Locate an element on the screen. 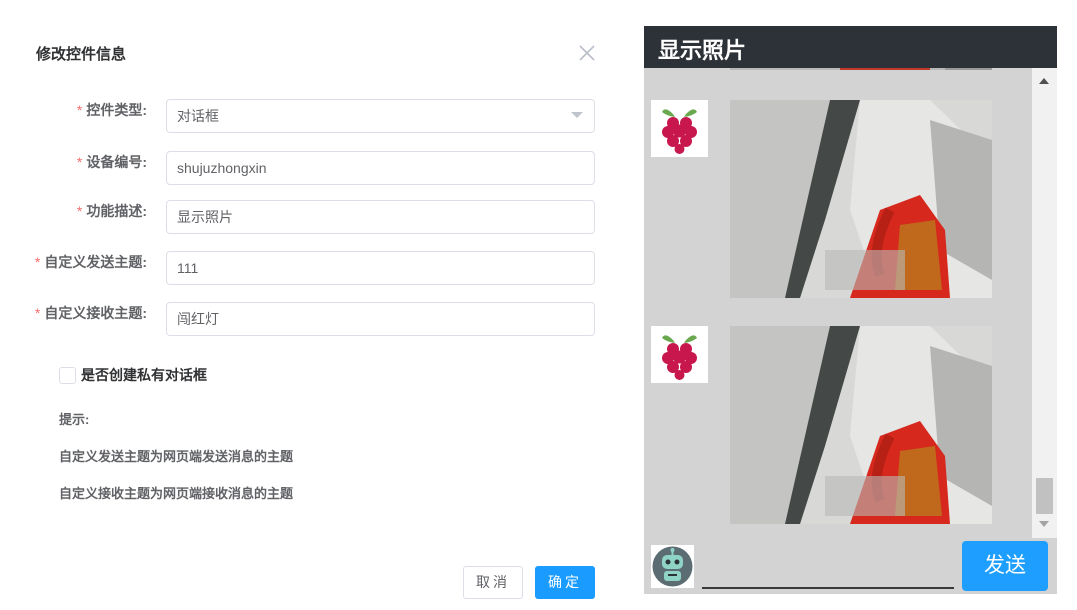  function-desc-input is located at coordinates (380, 217).